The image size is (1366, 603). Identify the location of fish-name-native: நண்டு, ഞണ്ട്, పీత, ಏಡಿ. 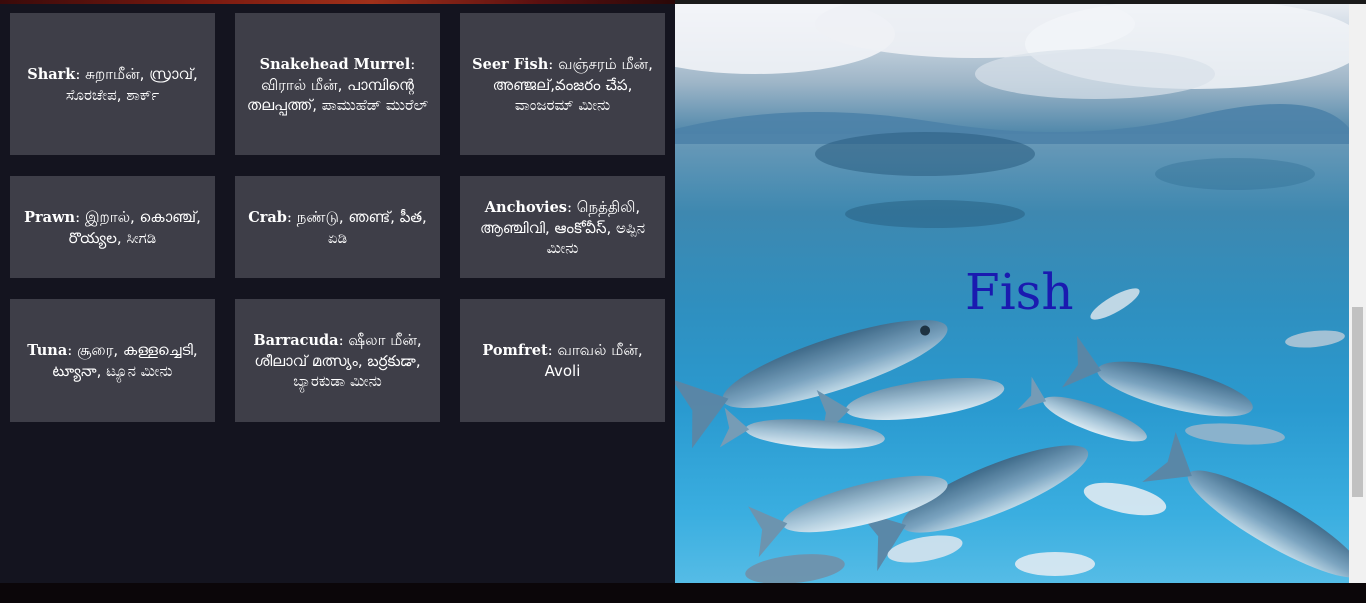
(361, 227).